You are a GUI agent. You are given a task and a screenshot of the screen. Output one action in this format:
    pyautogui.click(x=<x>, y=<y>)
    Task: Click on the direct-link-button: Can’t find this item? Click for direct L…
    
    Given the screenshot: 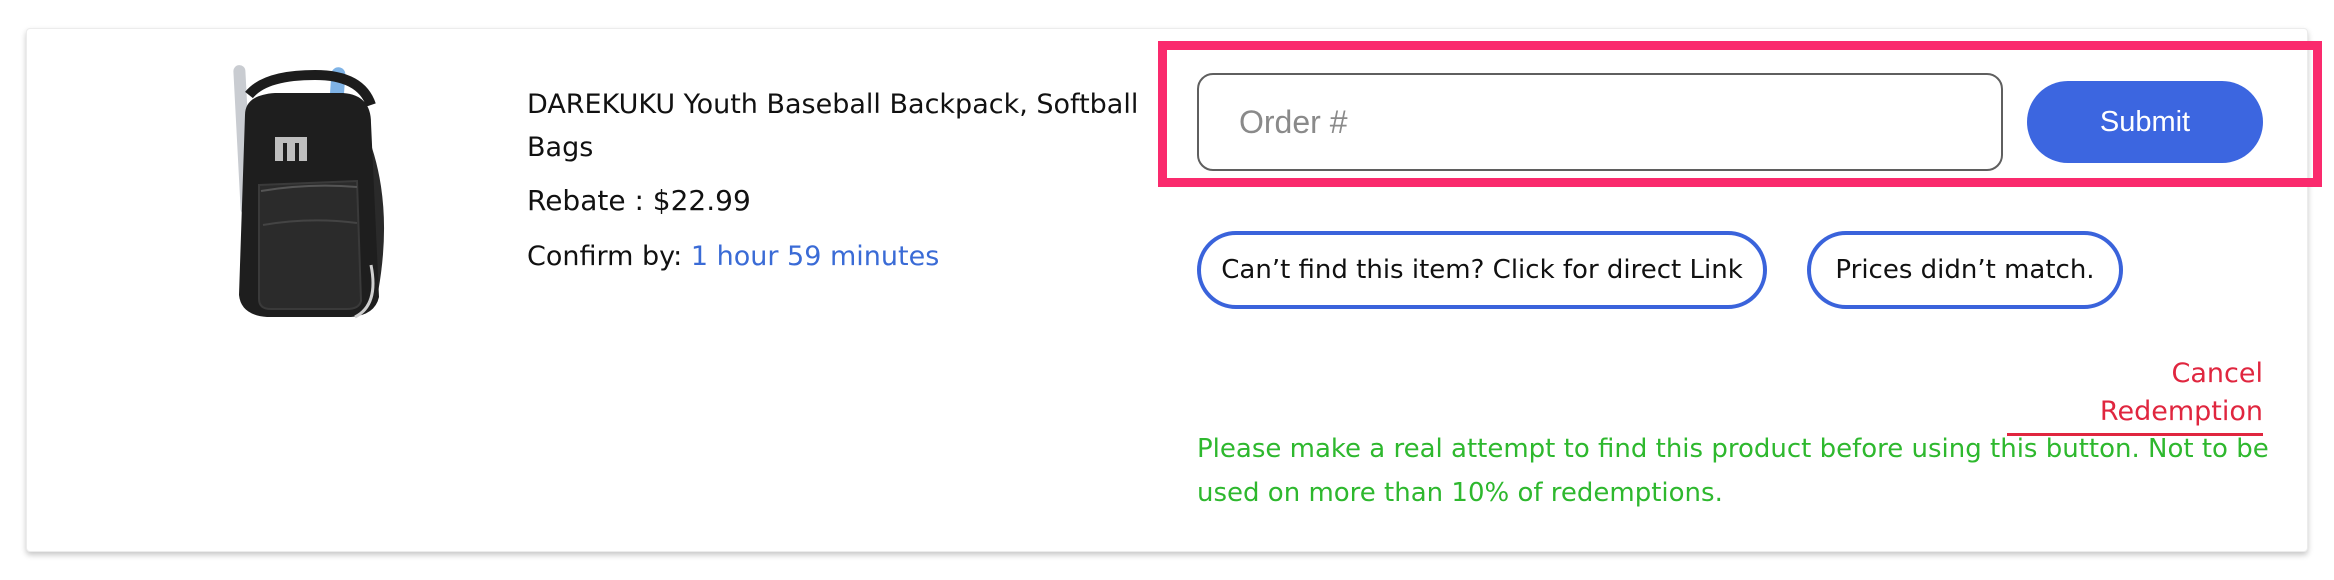 What is the action you would take?
    pyautogui.click(x=1482, y=270)
    